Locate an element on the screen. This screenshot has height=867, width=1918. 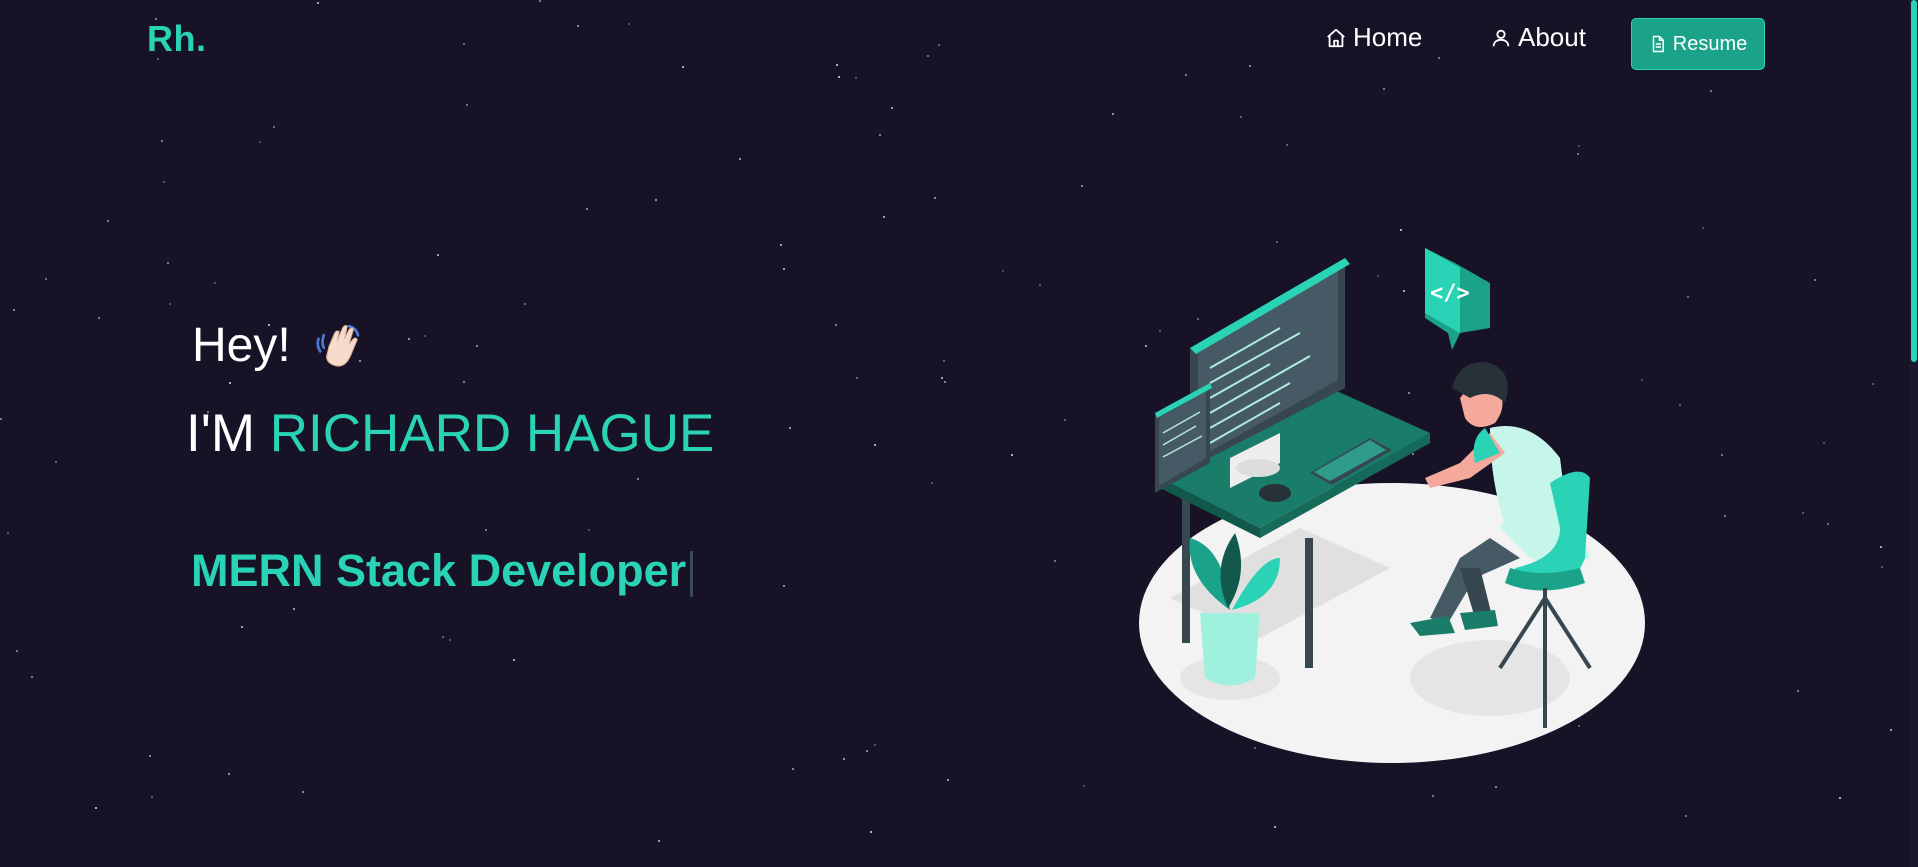
intro-heading: I'M RICHARD HAGUE is located at coordinates (450, 433).